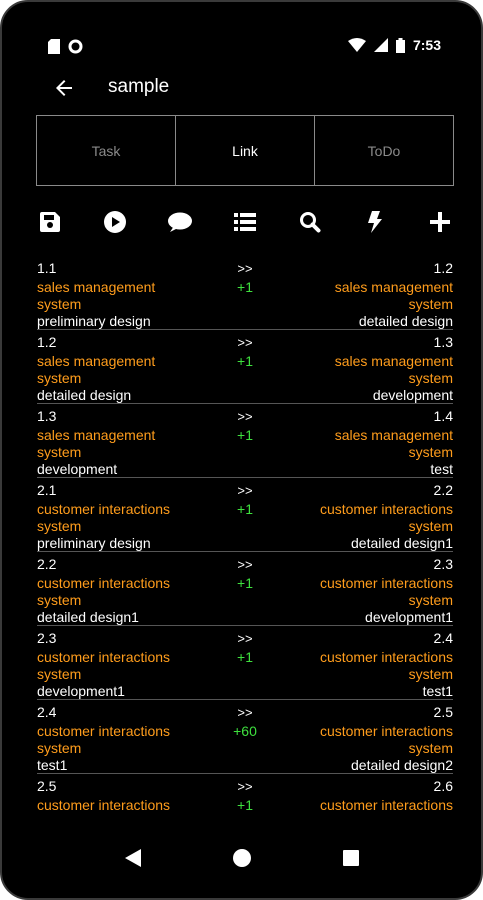 This screenshot has height=900, width=483. I want to click on bolt-button, so click(375, 222).